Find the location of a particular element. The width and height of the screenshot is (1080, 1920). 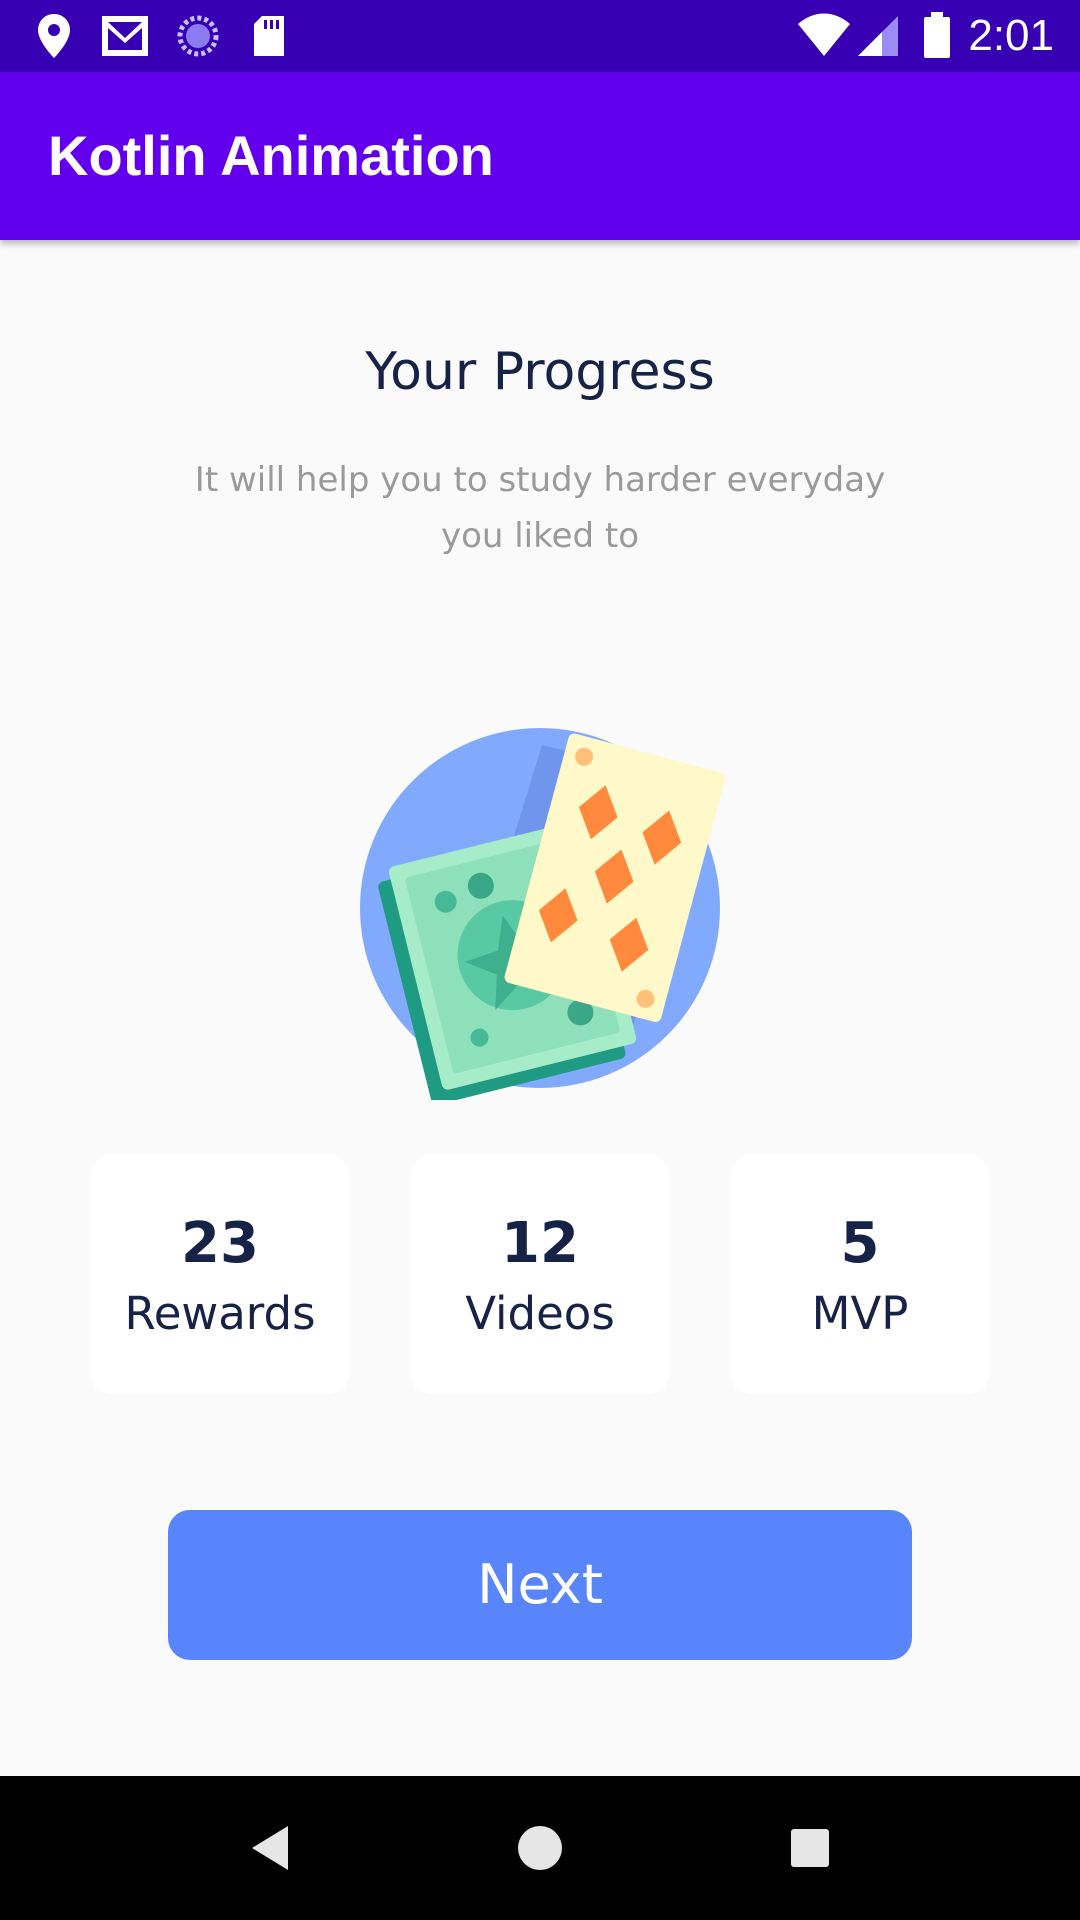

wifi-icon is located at coordinates (824, 34).